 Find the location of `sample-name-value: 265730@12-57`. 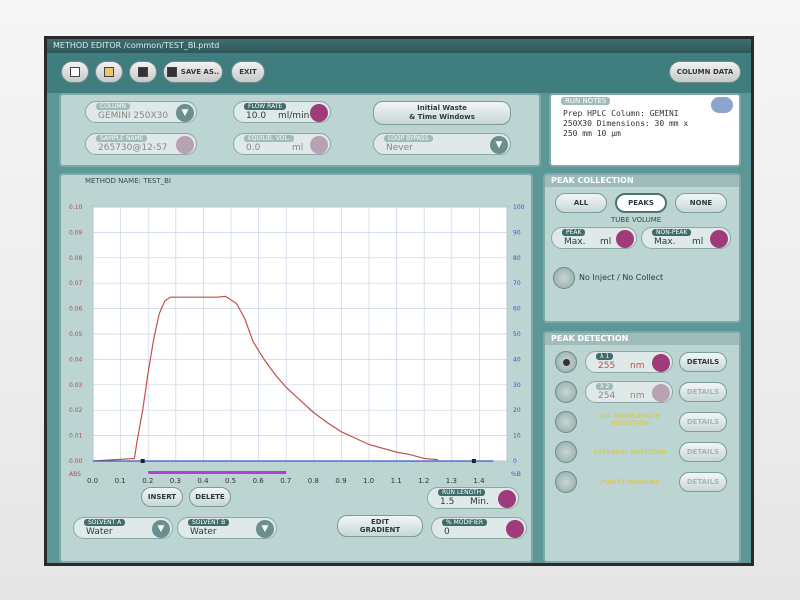

sample-name-value: 265730@12-57 is located at coordinates (133, 148).